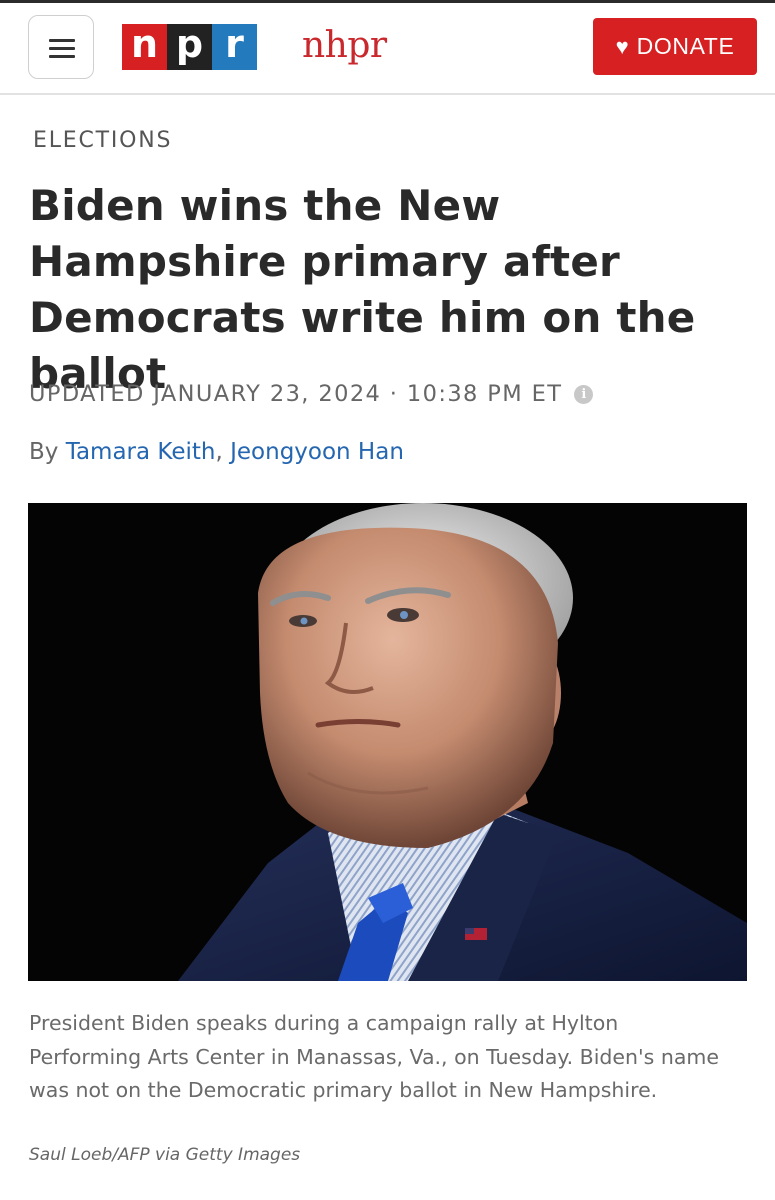 Image resolution: width=775 pixels, height=1200 pixels. I want to click on site-header: n p r nhpr ♥ DONATE, so click(387, 49).